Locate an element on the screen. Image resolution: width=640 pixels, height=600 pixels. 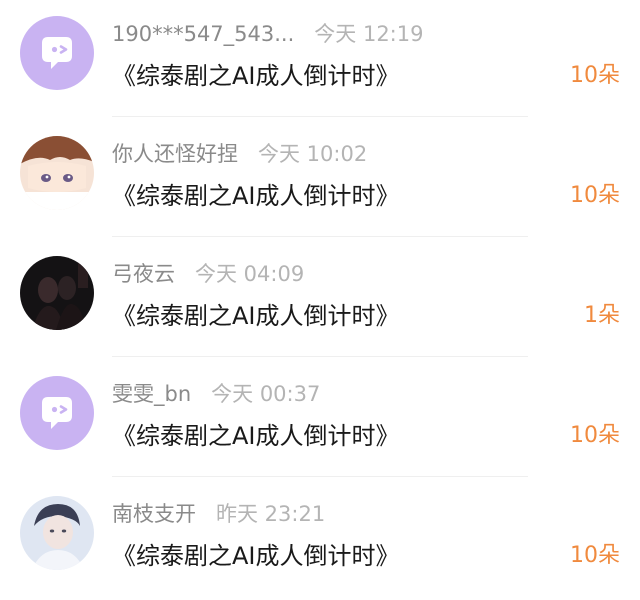
portrait-image is located at coordinates (57, 533).